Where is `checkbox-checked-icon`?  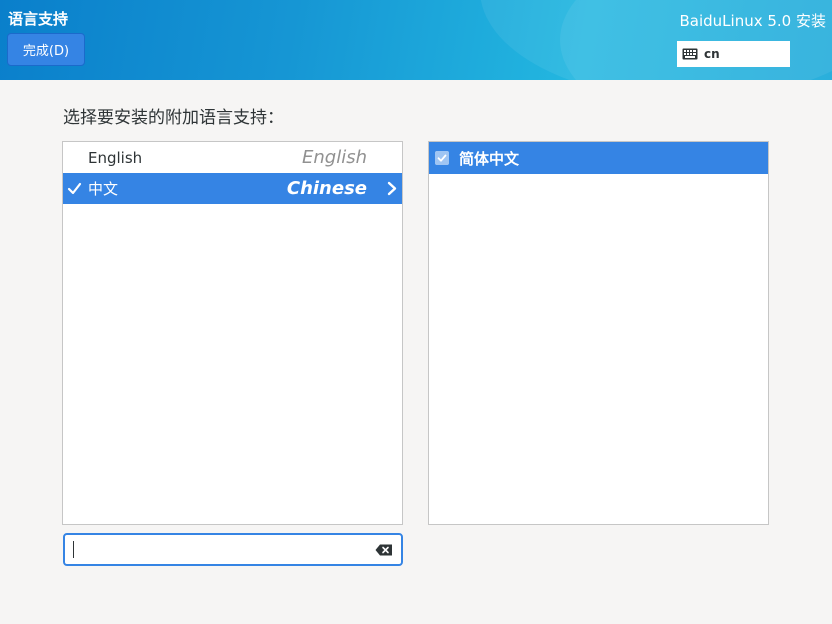
checkbox-checked-icon is located at coordinates (442, 158).